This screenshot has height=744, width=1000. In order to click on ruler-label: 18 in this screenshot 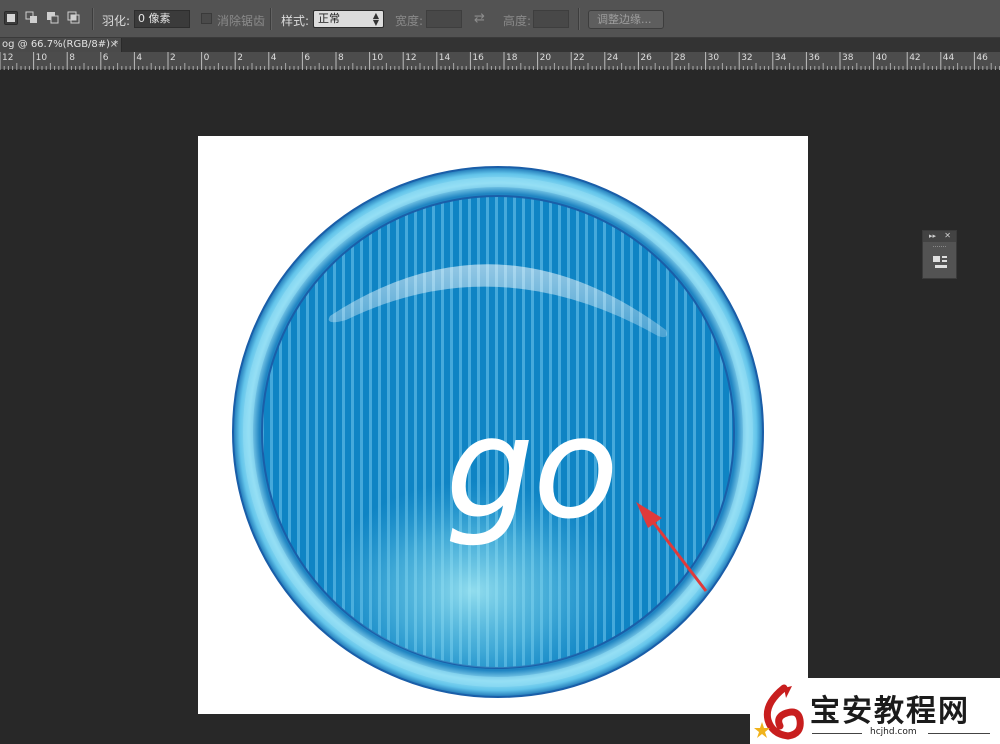, I will do `click(512, 58)`.